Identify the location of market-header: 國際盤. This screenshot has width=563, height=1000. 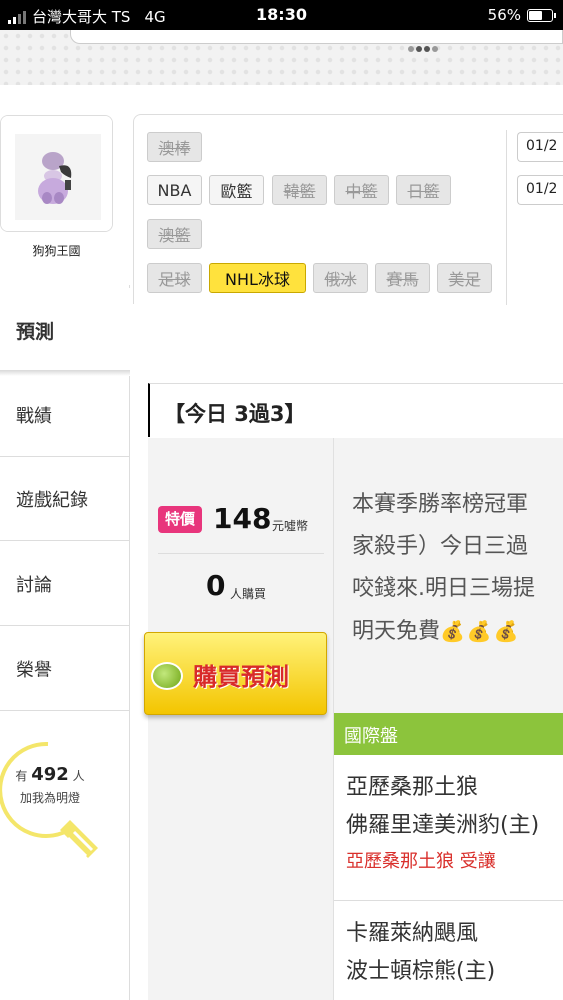
(448, 734).